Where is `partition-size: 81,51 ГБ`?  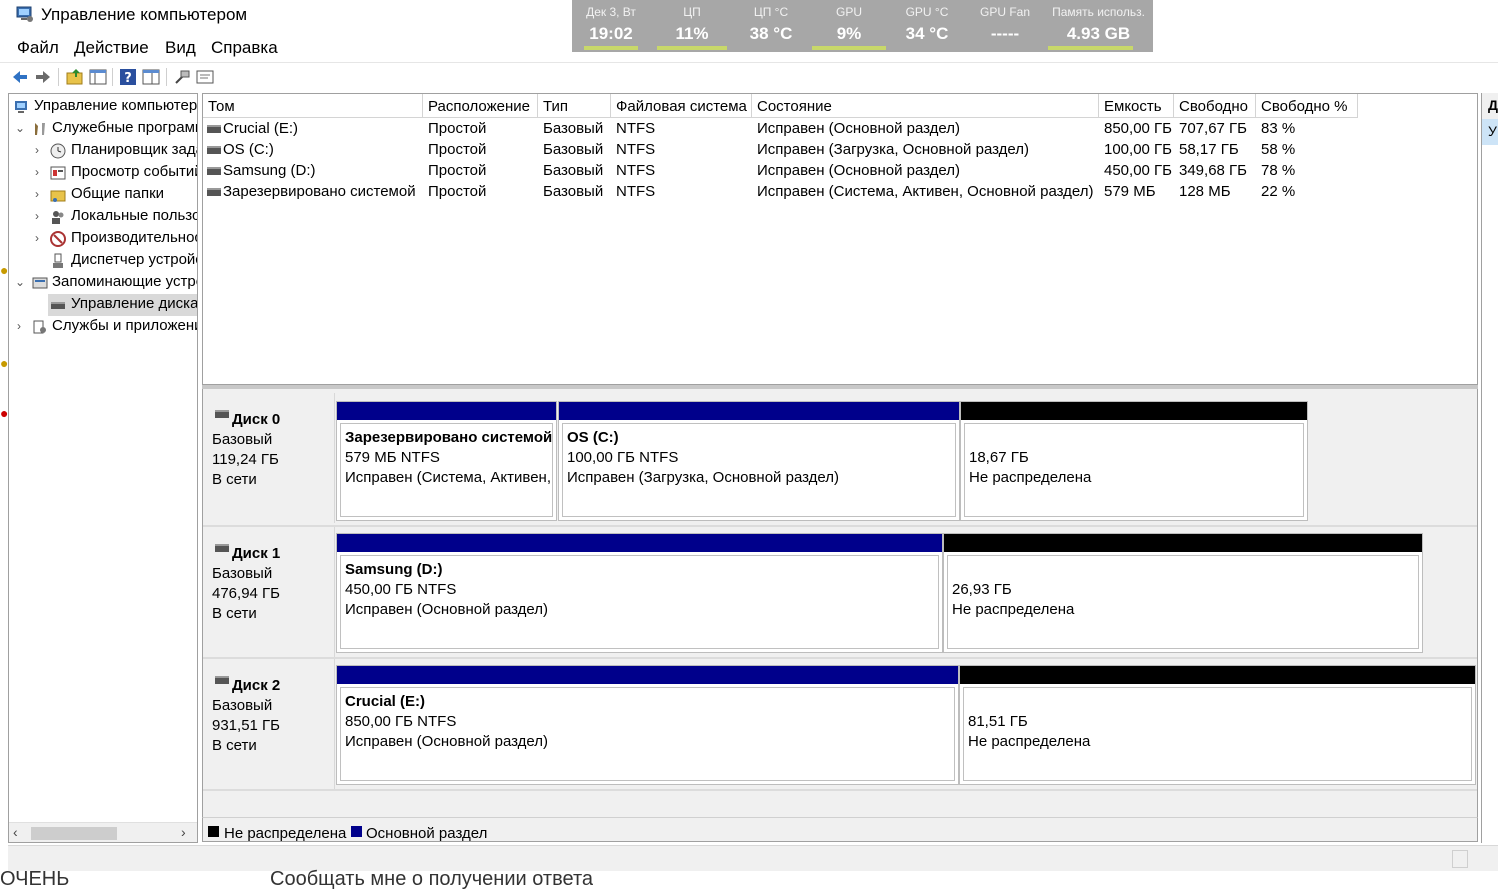
partition-size: 81,51 ГБ is located at coordinates (998, 721).